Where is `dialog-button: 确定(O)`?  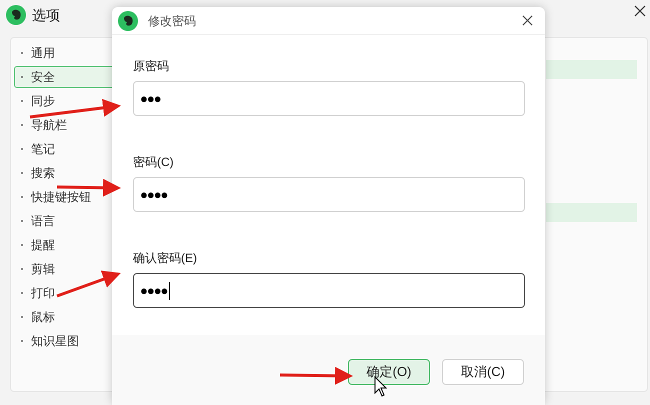 dialog-button: 确定(O) is located at coordinates (389, 372).